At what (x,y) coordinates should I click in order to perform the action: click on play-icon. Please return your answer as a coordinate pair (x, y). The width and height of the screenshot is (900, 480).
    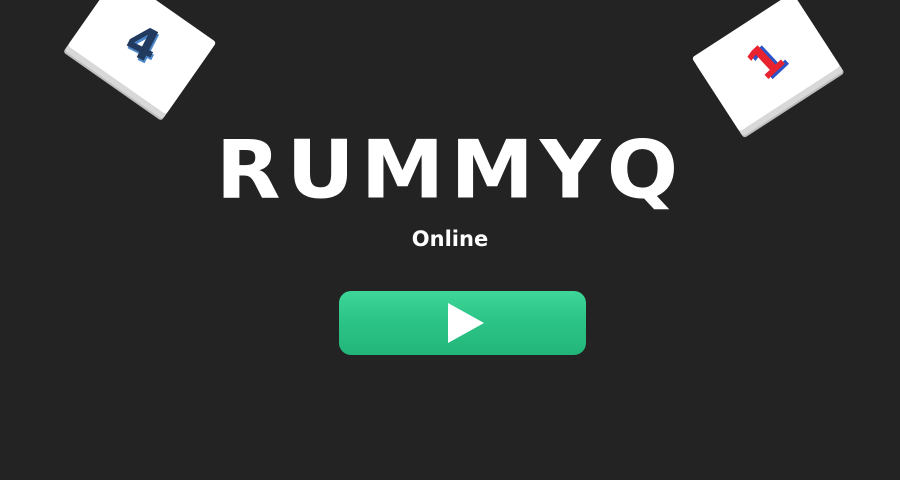
    Looking at the image, I should click on (465, 323).